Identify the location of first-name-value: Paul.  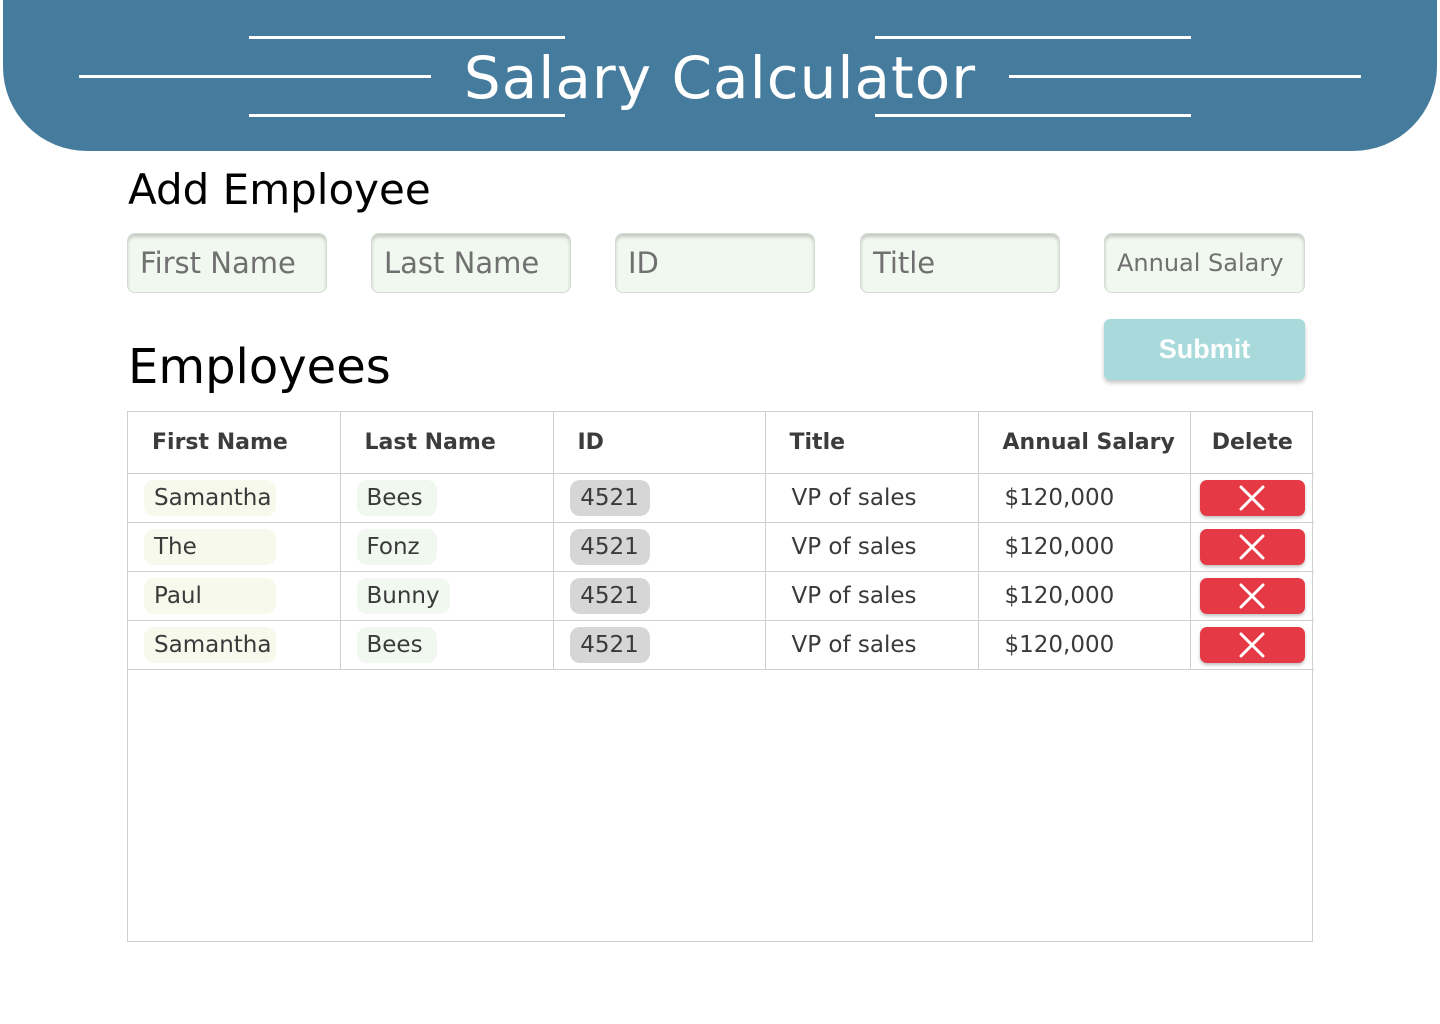
(210, 596).